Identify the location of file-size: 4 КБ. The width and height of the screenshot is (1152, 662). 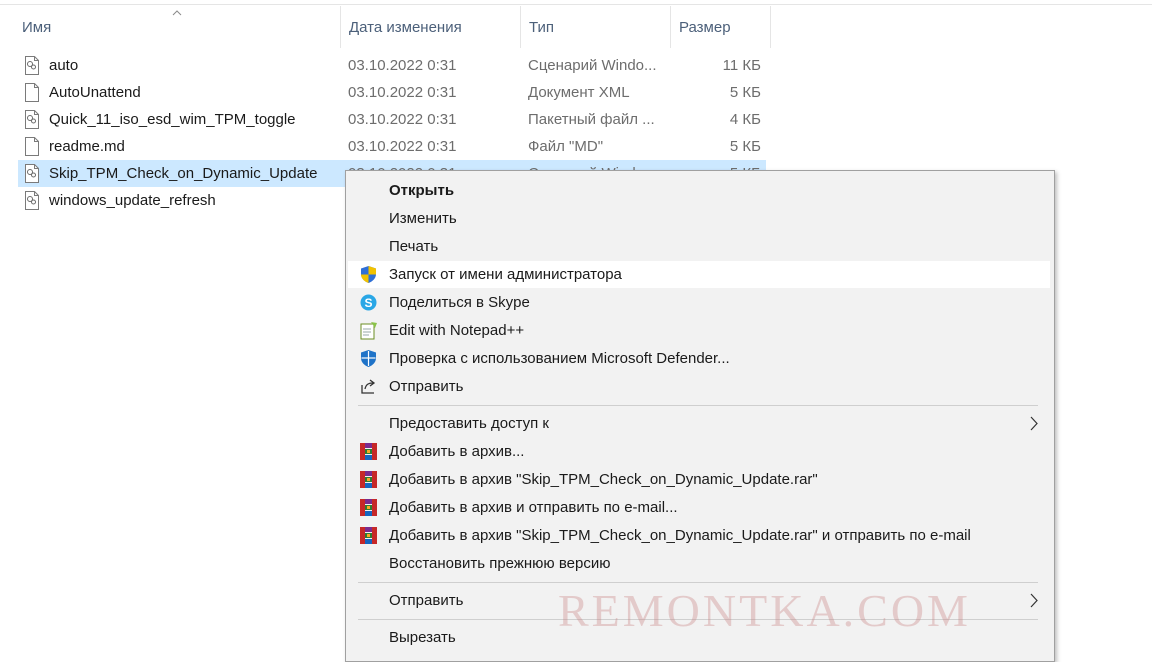
(745, 119).